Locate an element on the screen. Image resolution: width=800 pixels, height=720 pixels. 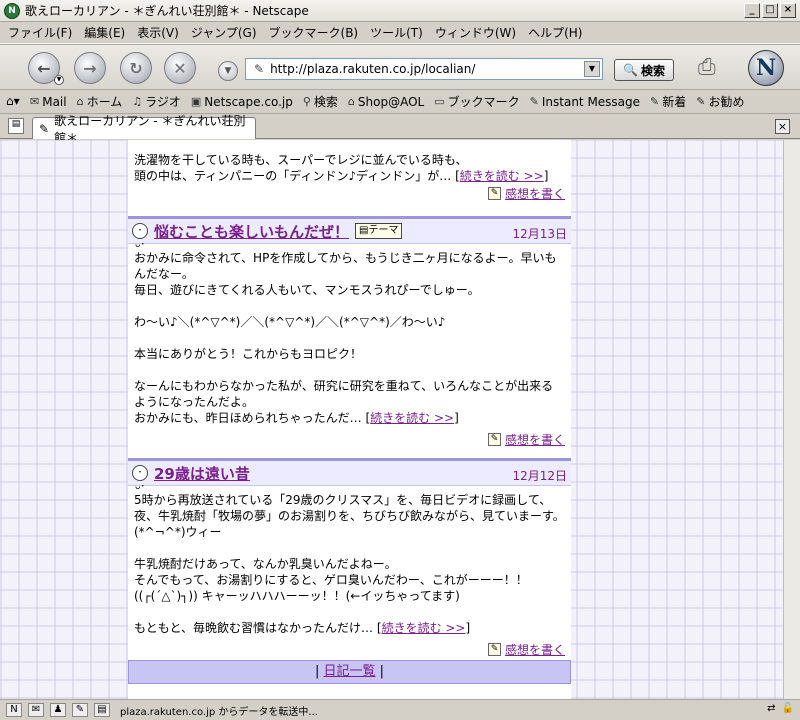
diary-list-bar: | 日記一覧 | is located at coordinates (349, 672).